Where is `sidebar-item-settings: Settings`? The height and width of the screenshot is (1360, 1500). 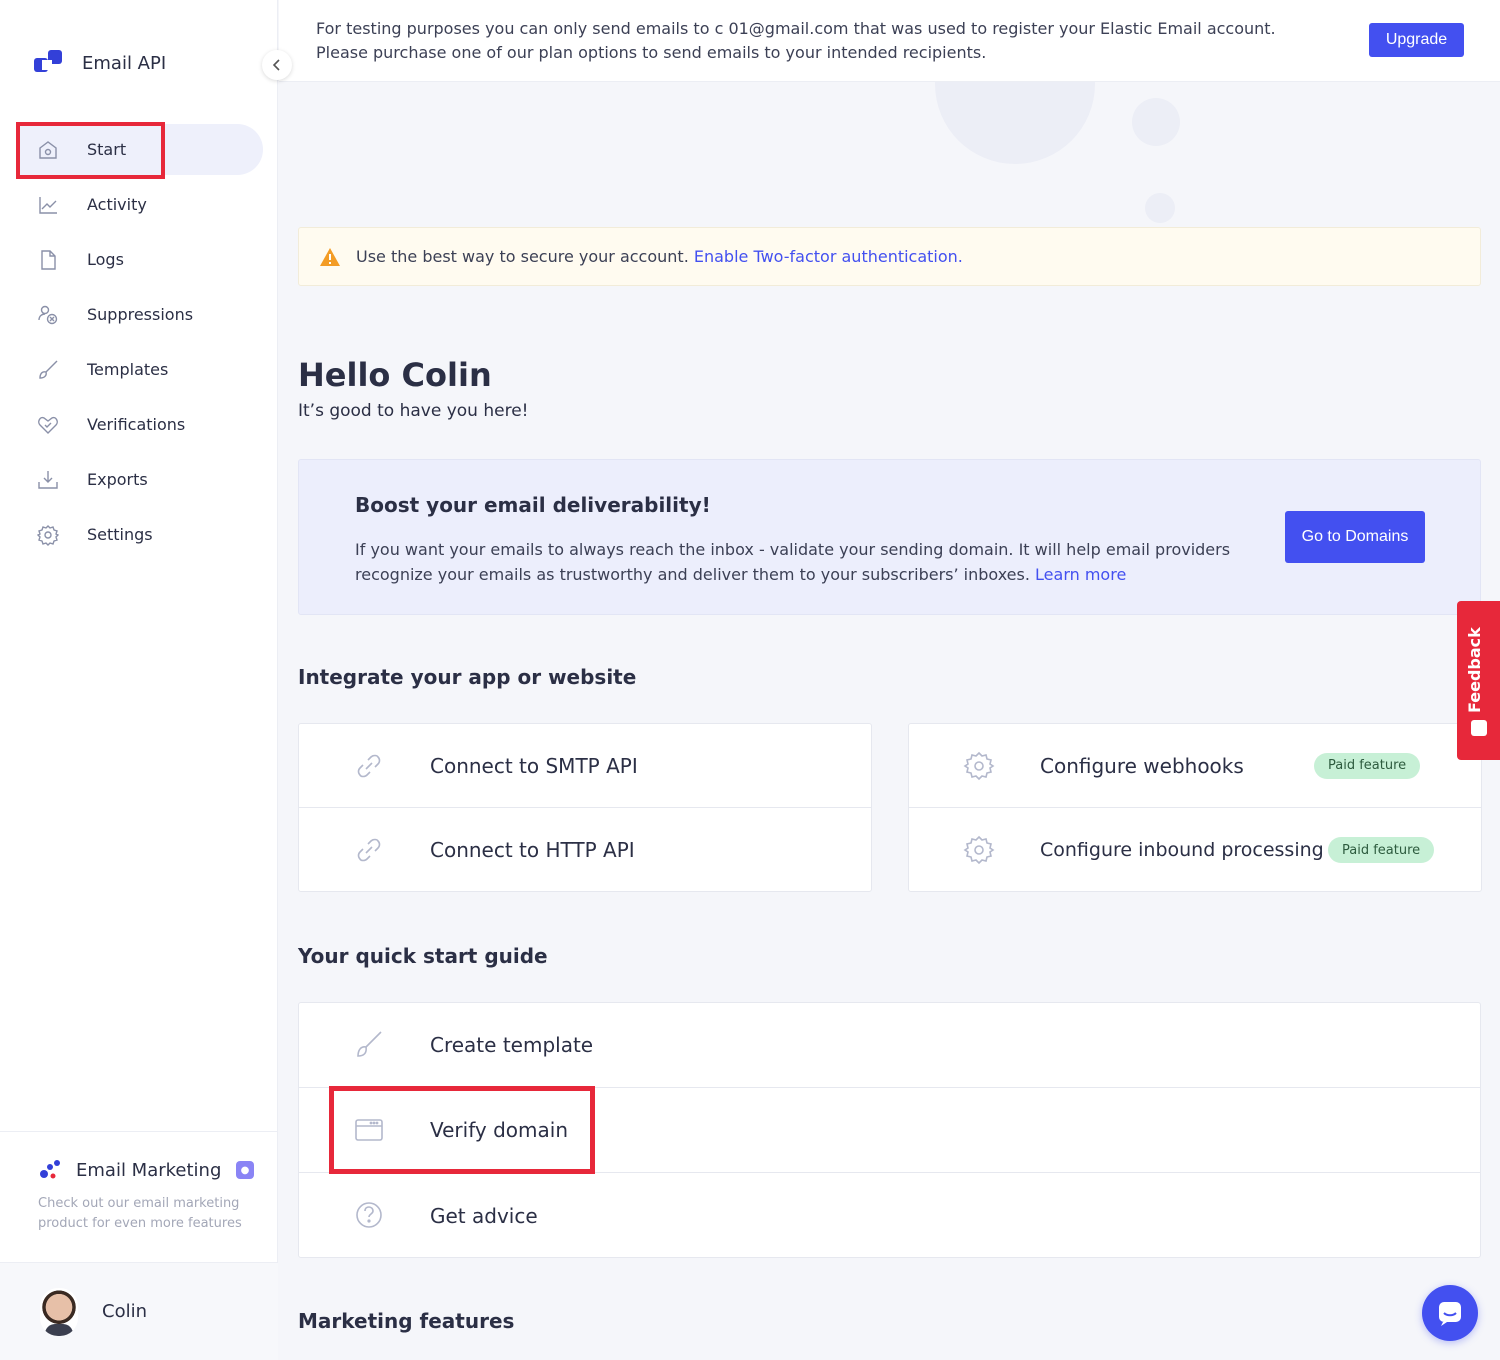
sidebar-item-settings: Settings is located at coordinates (139, 534).